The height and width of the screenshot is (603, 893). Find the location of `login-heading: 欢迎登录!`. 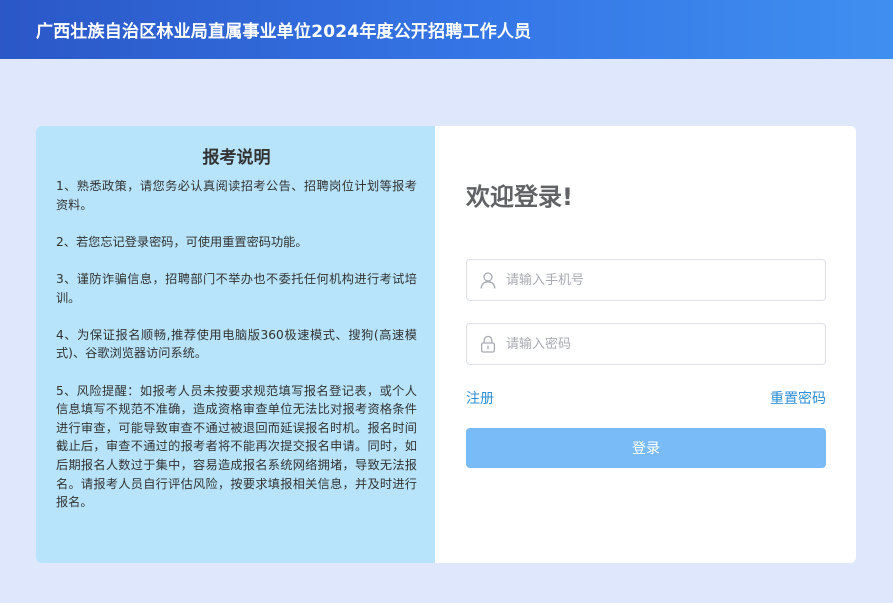

login-heading: 欢迎登录! is located at coordinates (519, 197).